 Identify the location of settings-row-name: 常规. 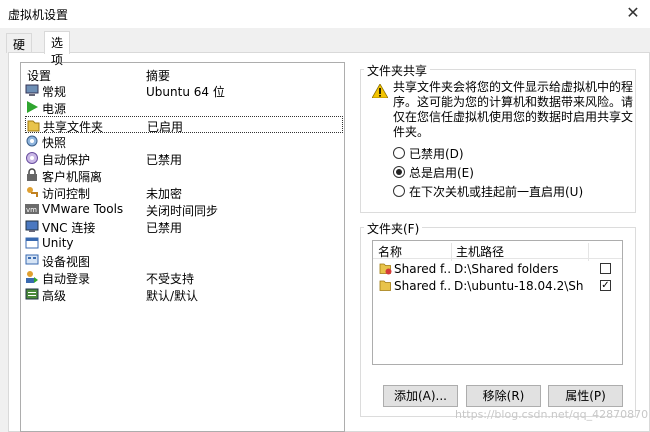
(54, 92).